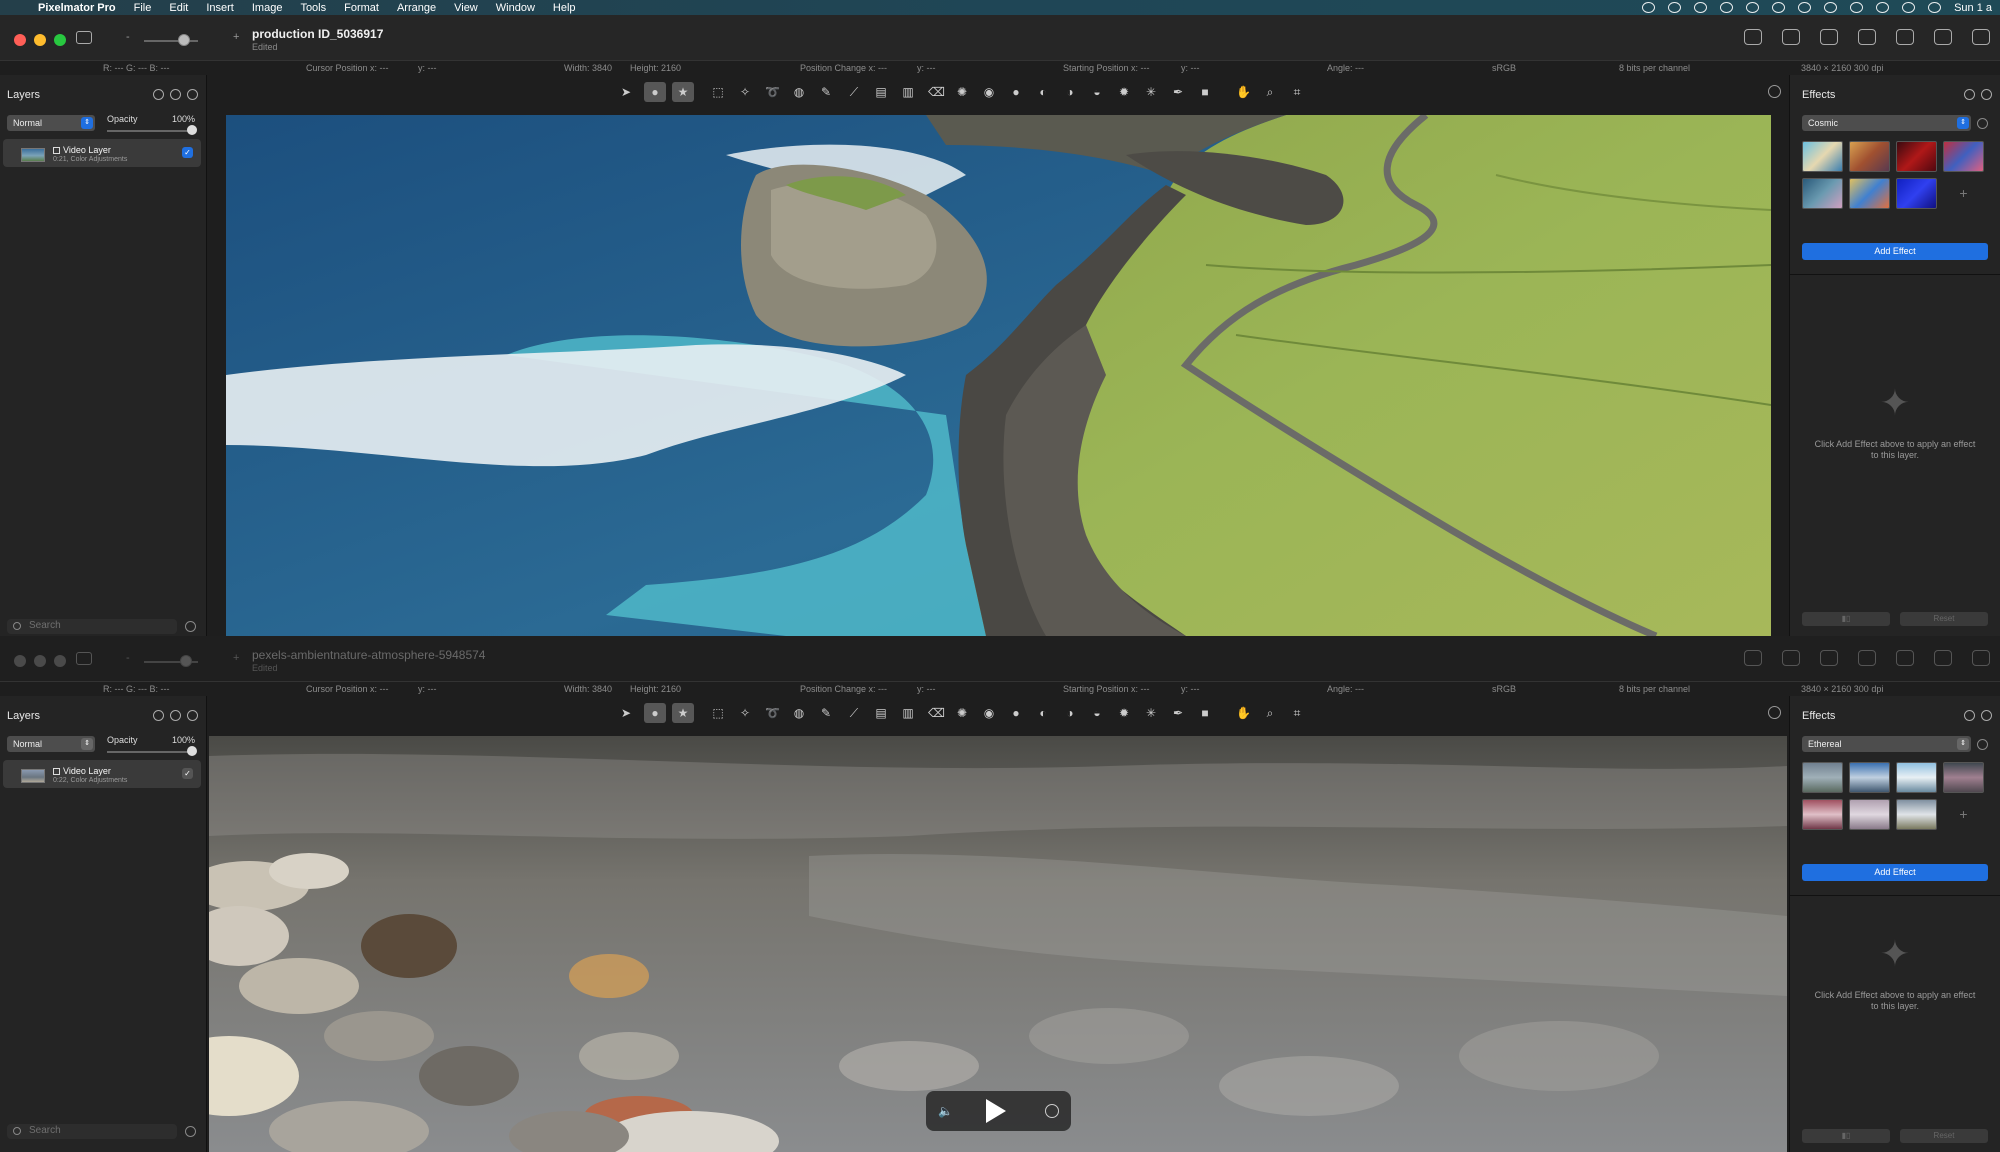 Image resolution: width=2000 pixels, height=1152 pixels. What do you see at coordinates (183, 119) in the screenshot?
I see `opacity-value: 100%` at bounding box center [183, 119].